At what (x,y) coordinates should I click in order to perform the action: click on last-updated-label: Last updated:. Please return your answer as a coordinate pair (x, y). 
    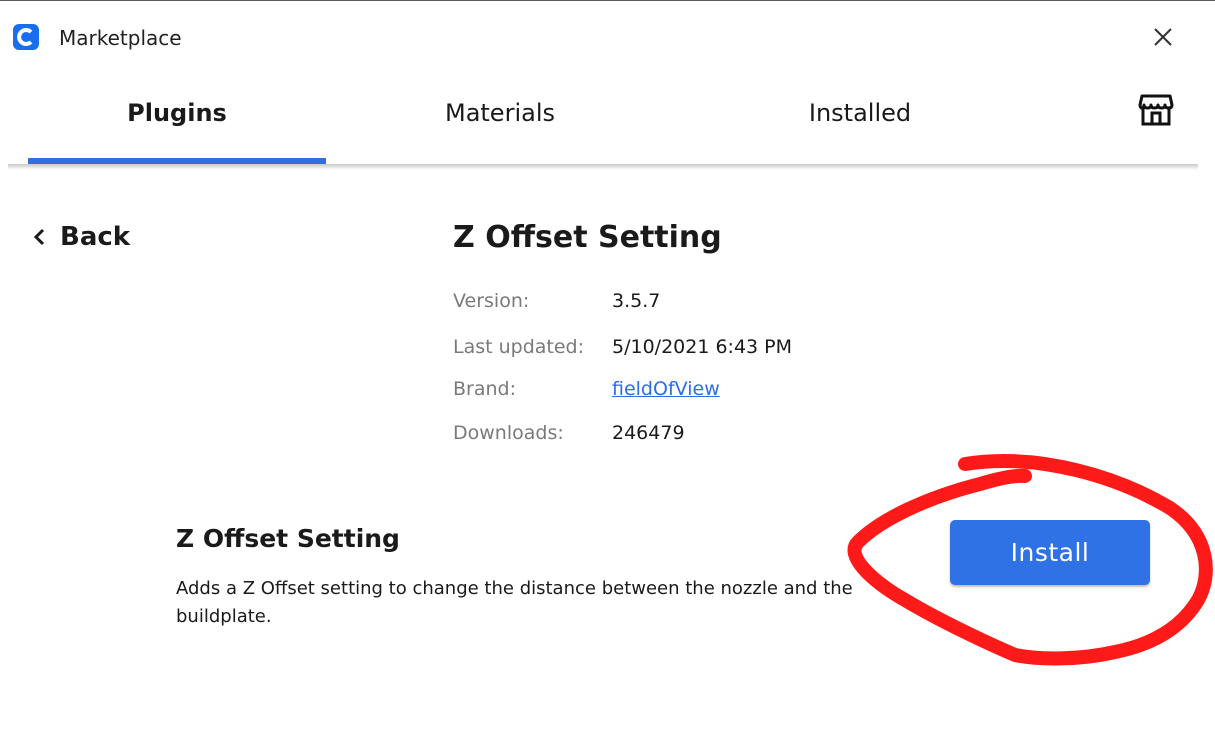
    Looking at the image, I should click on (519, 347).